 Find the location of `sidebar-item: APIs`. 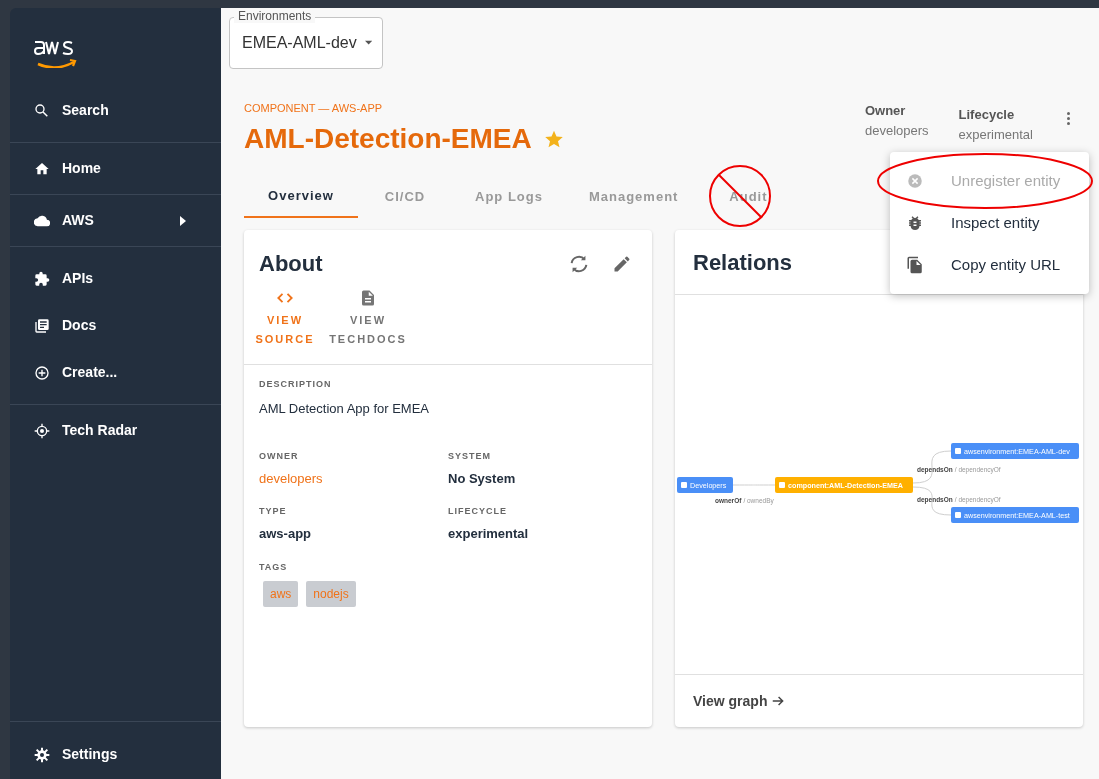

sidebar-item: APIs is located at coordinates (115, 278).